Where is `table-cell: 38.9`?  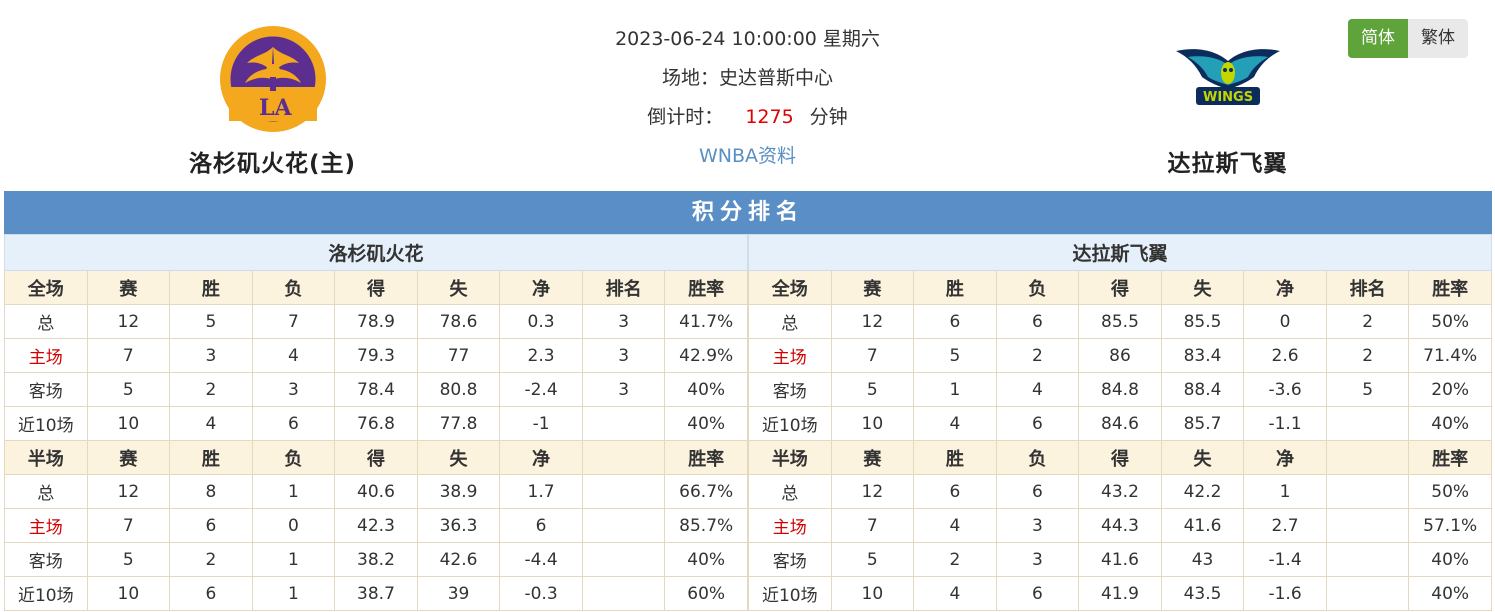
table-cell: 38.9 is located at coordinates (458, 491).